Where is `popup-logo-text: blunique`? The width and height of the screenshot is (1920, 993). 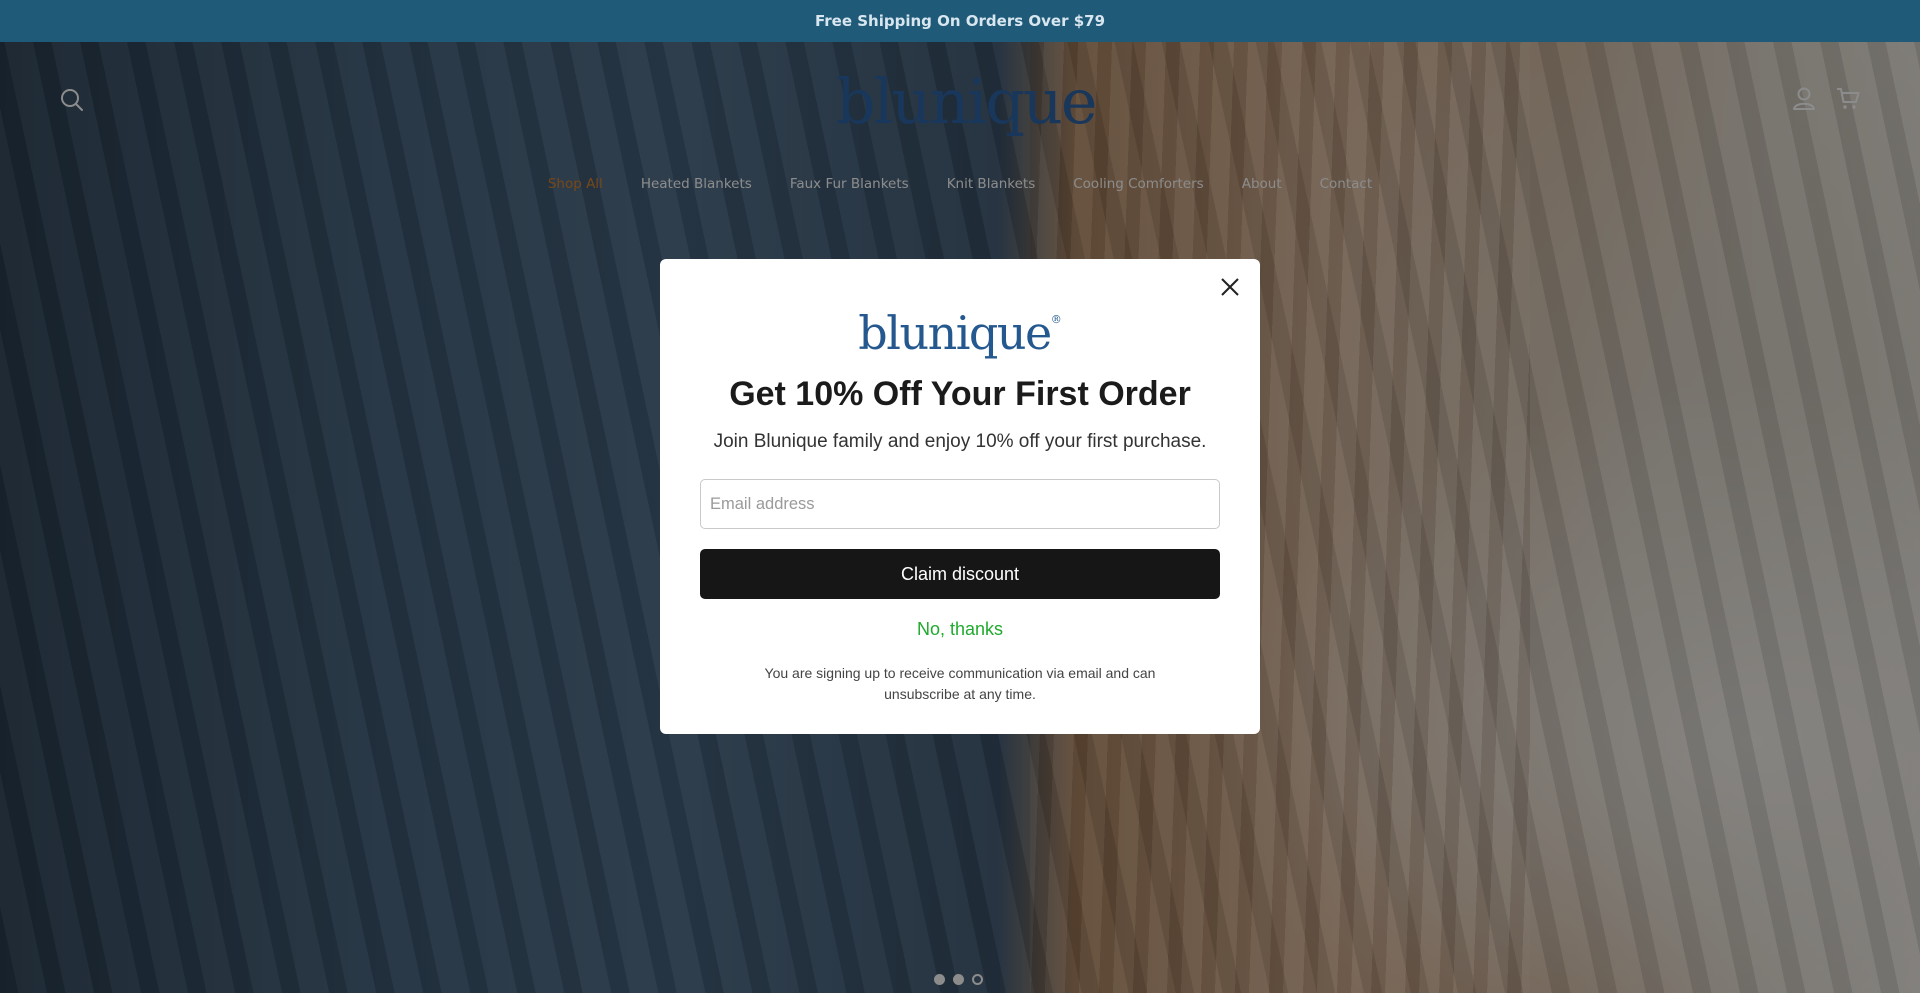 popup-logo-text: blunique is located at coordinates (955, 333).